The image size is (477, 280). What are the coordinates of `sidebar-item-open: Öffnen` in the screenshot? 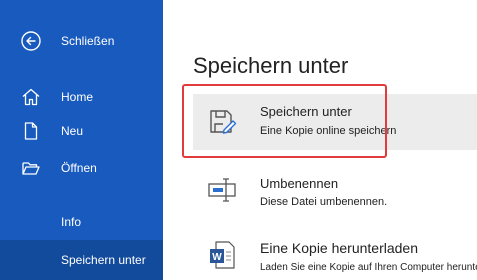 It's located at (81, 168).